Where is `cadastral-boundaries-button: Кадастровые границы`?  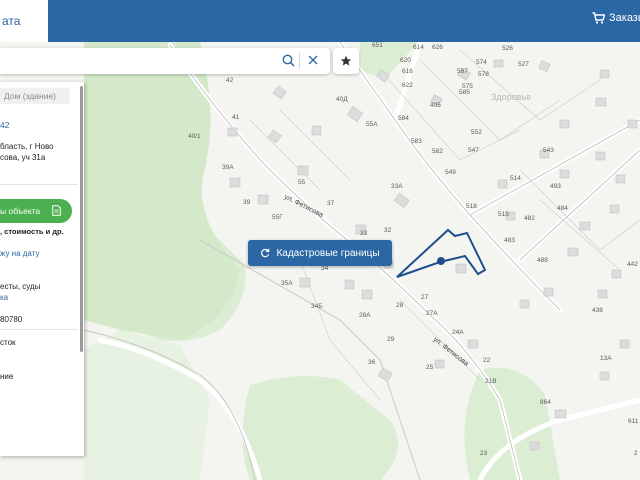
cadastral-boundaries-button: Кадастровые границы is located at coordinates (320, 253).